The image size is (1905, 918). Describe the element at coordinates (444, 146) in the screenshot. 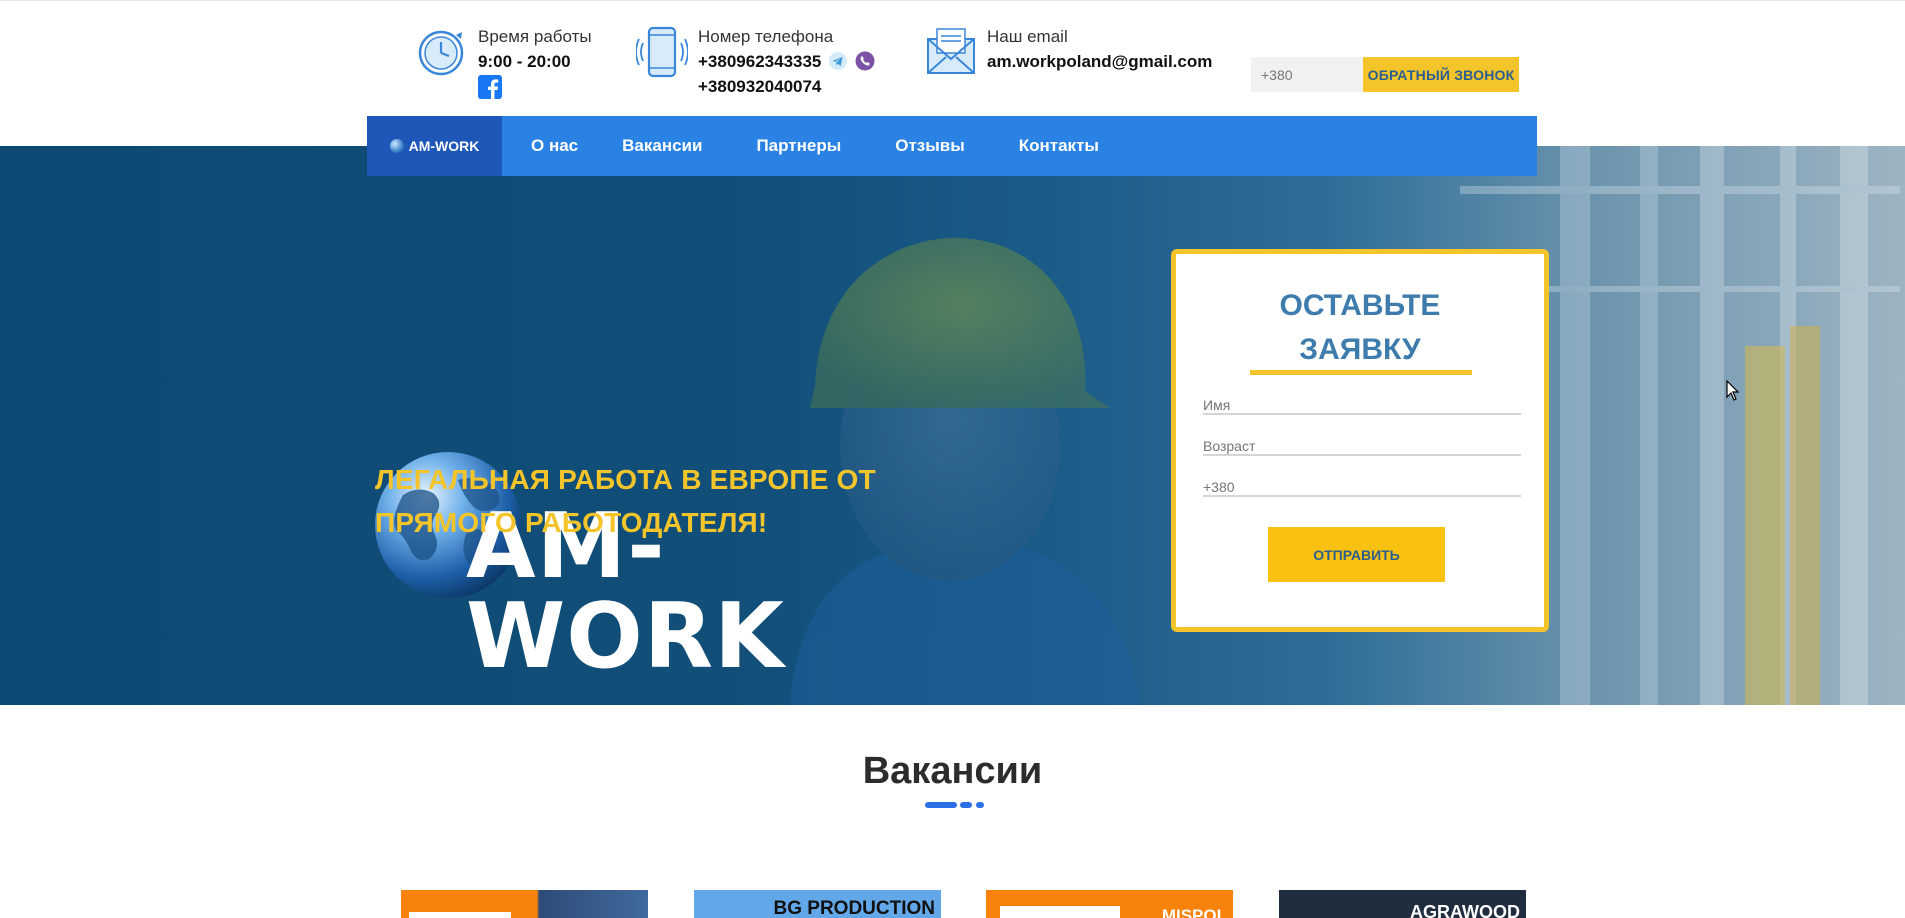

I see `nav-brand-label: AM-WORK` at that location.